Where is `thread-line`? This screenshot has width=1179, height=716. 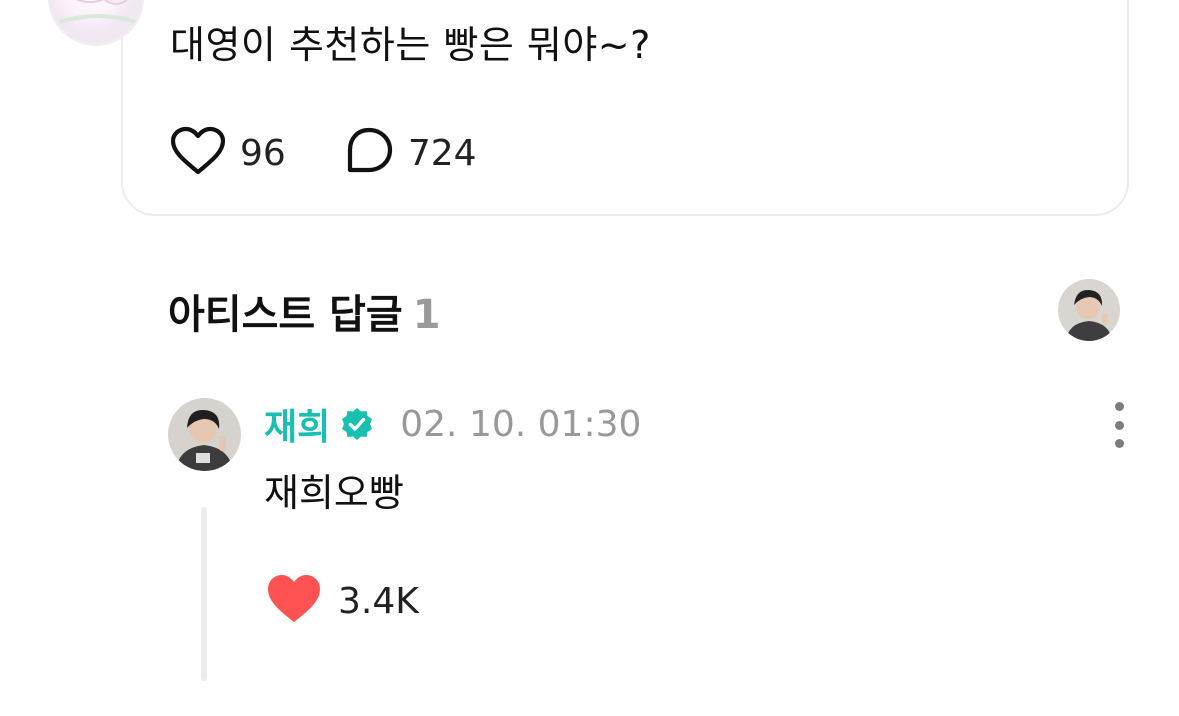
thread-line is located at coordinates (204, 594).